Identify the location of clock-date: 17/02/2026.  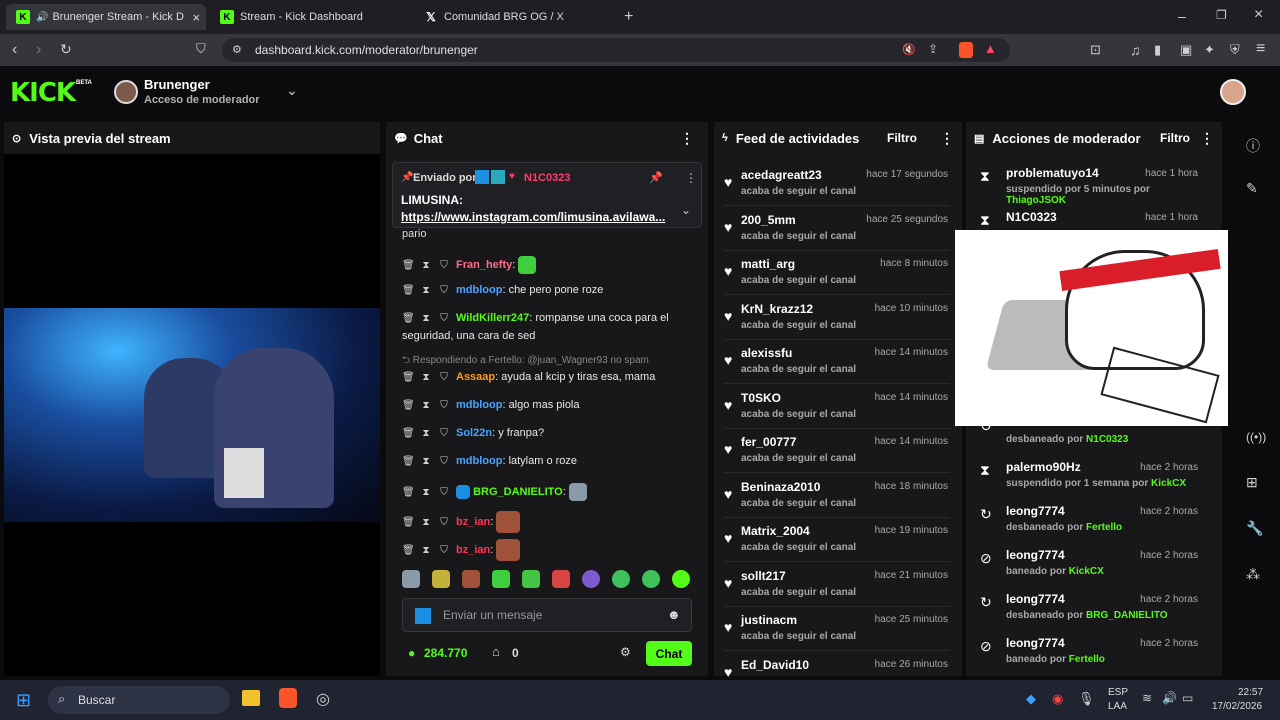
(1237, 706).